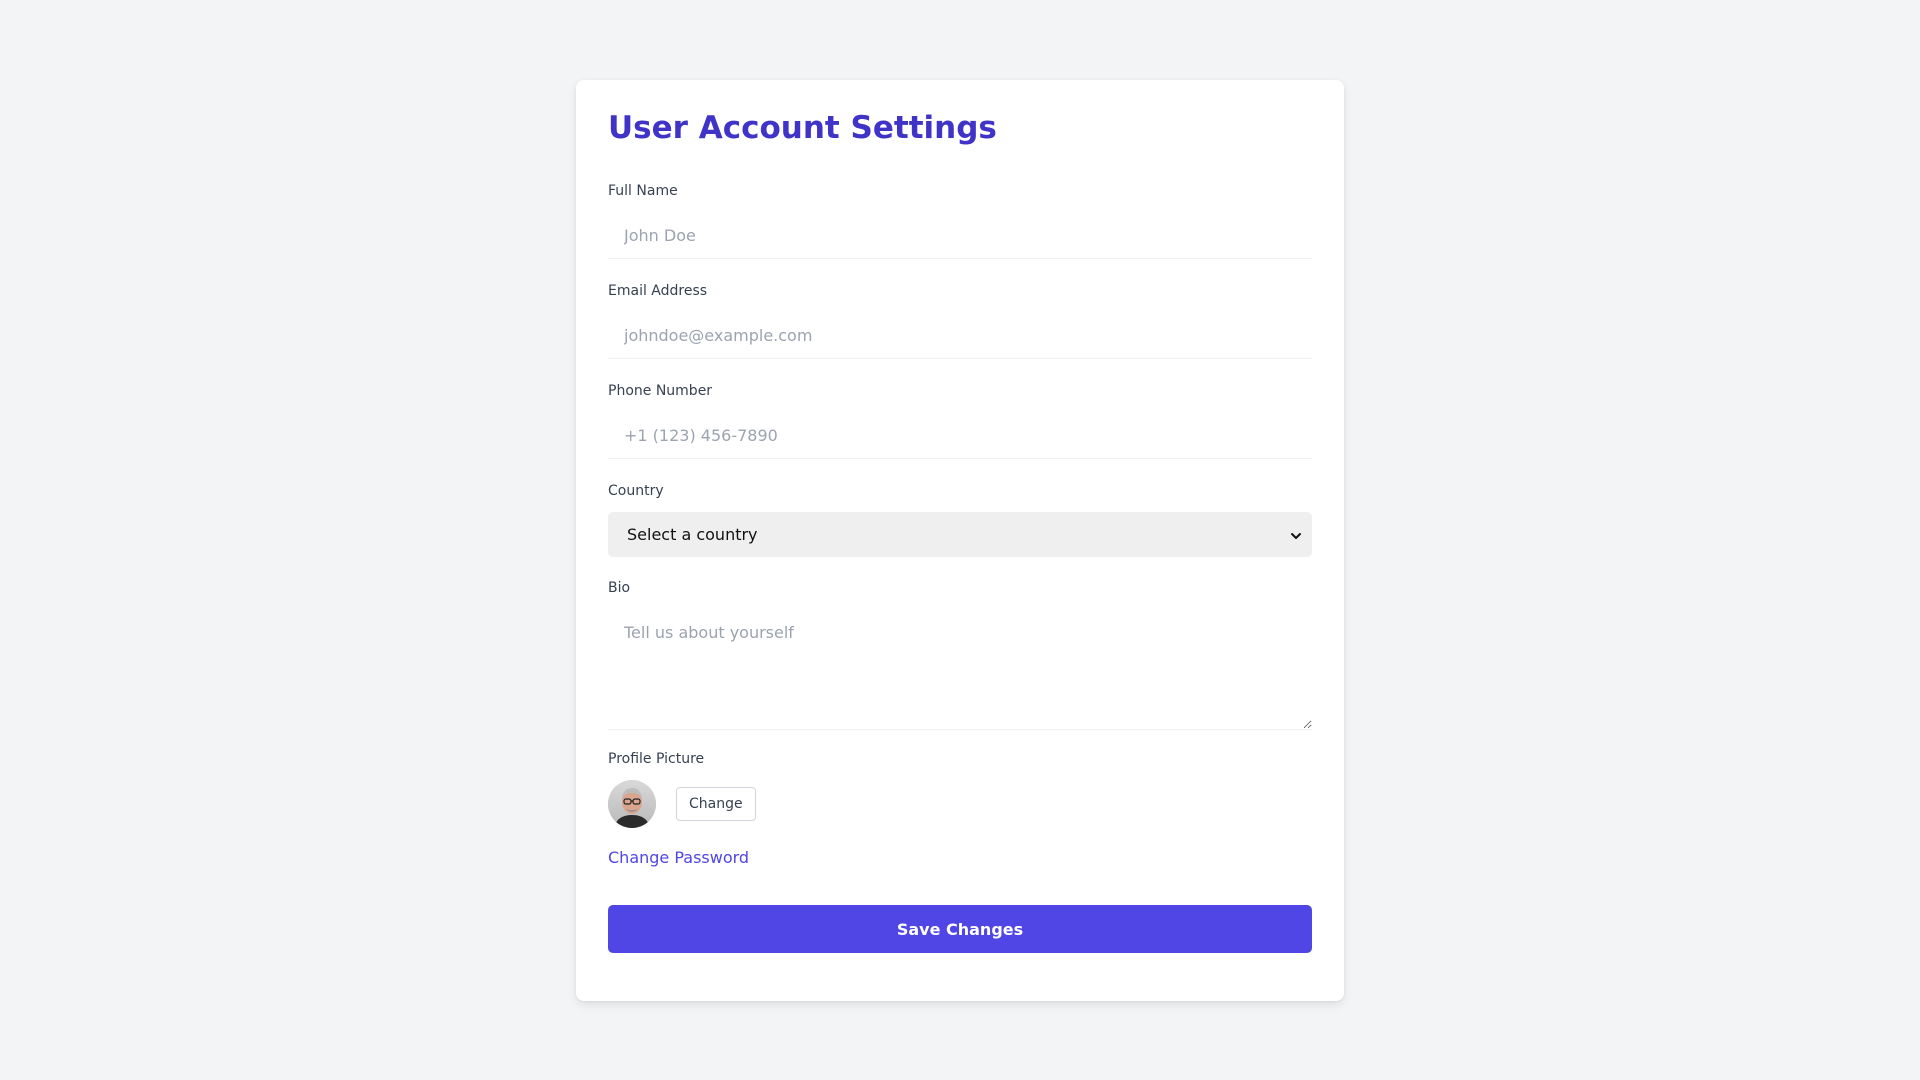 The image size is (1920, 1080). What do you see at coordinates (636, 491) in the screenshot?
I see `country-label: Country` at bounding box center [636, 491].